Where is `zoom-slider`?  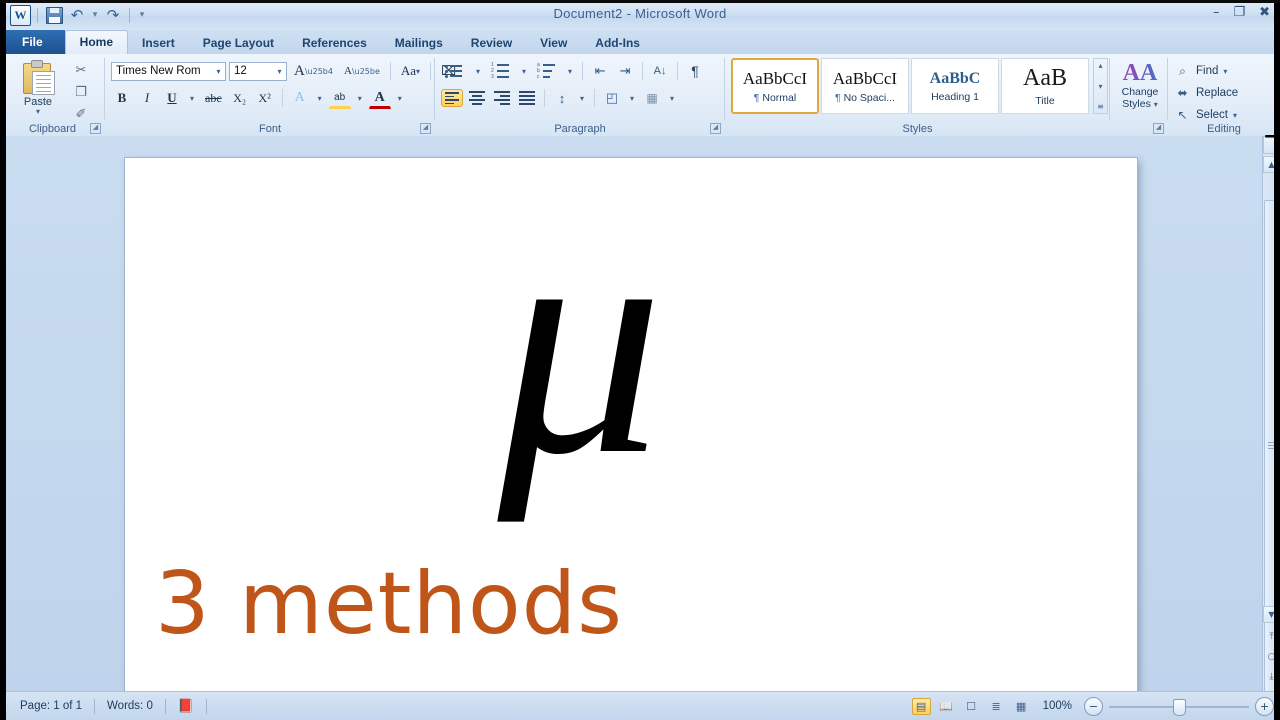
zoom-slider is located at coordinates (1179, 707).